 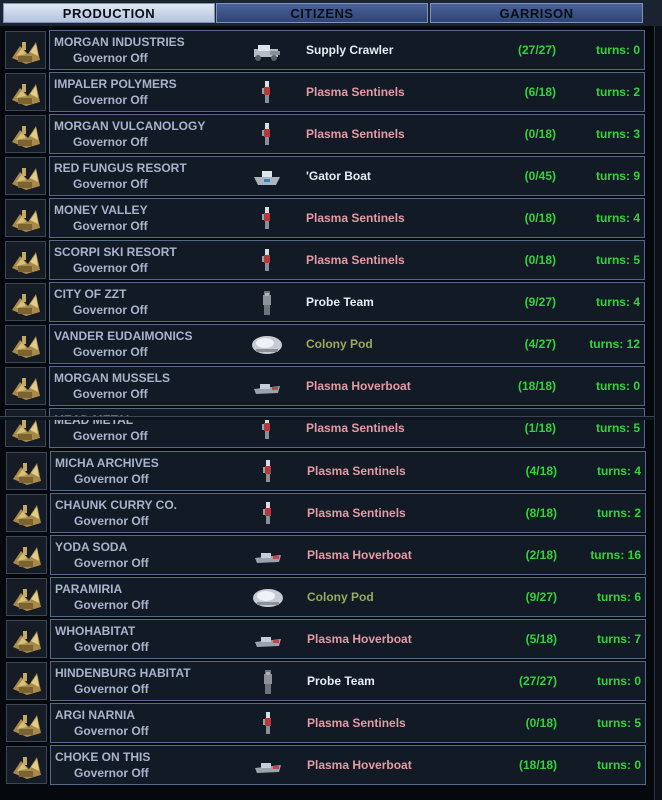 What do you see at coordinates (116, 505) in the screenshot?
I see `city-name: CHAUNK CURRY CO.` at bounding box center [116, 505].